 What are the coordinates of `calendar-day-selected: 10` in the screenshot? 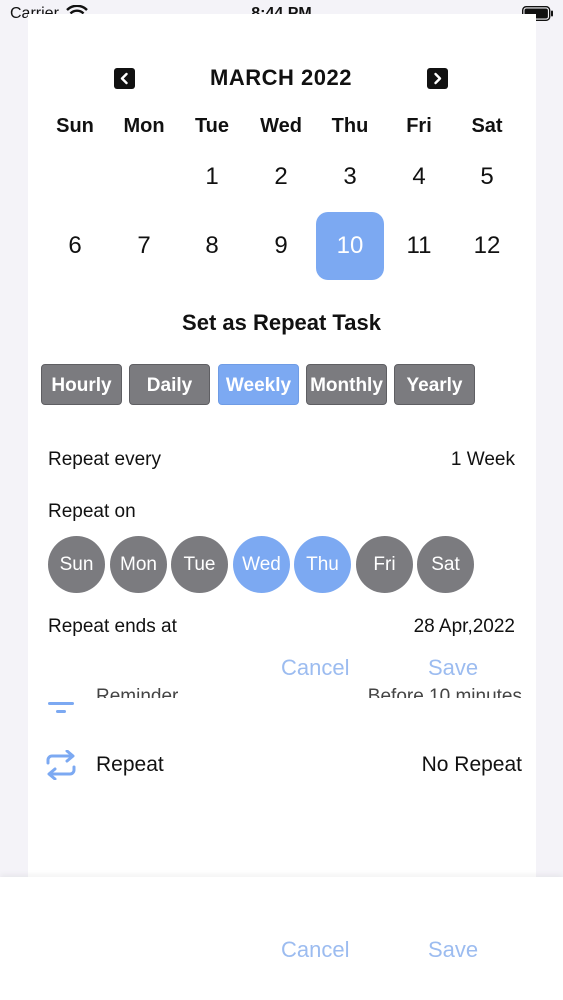 It's located at (350, 246).